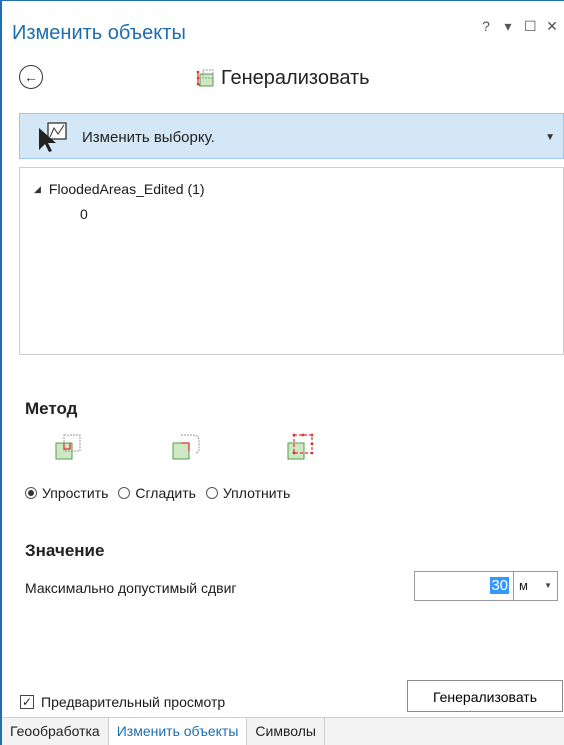 The width and height of the screenshot is (564, 745). What do you see at coordinates (84, 214) in the screenshot?
I see `tree-feature-item: 0` at bounding box center [84, 214].